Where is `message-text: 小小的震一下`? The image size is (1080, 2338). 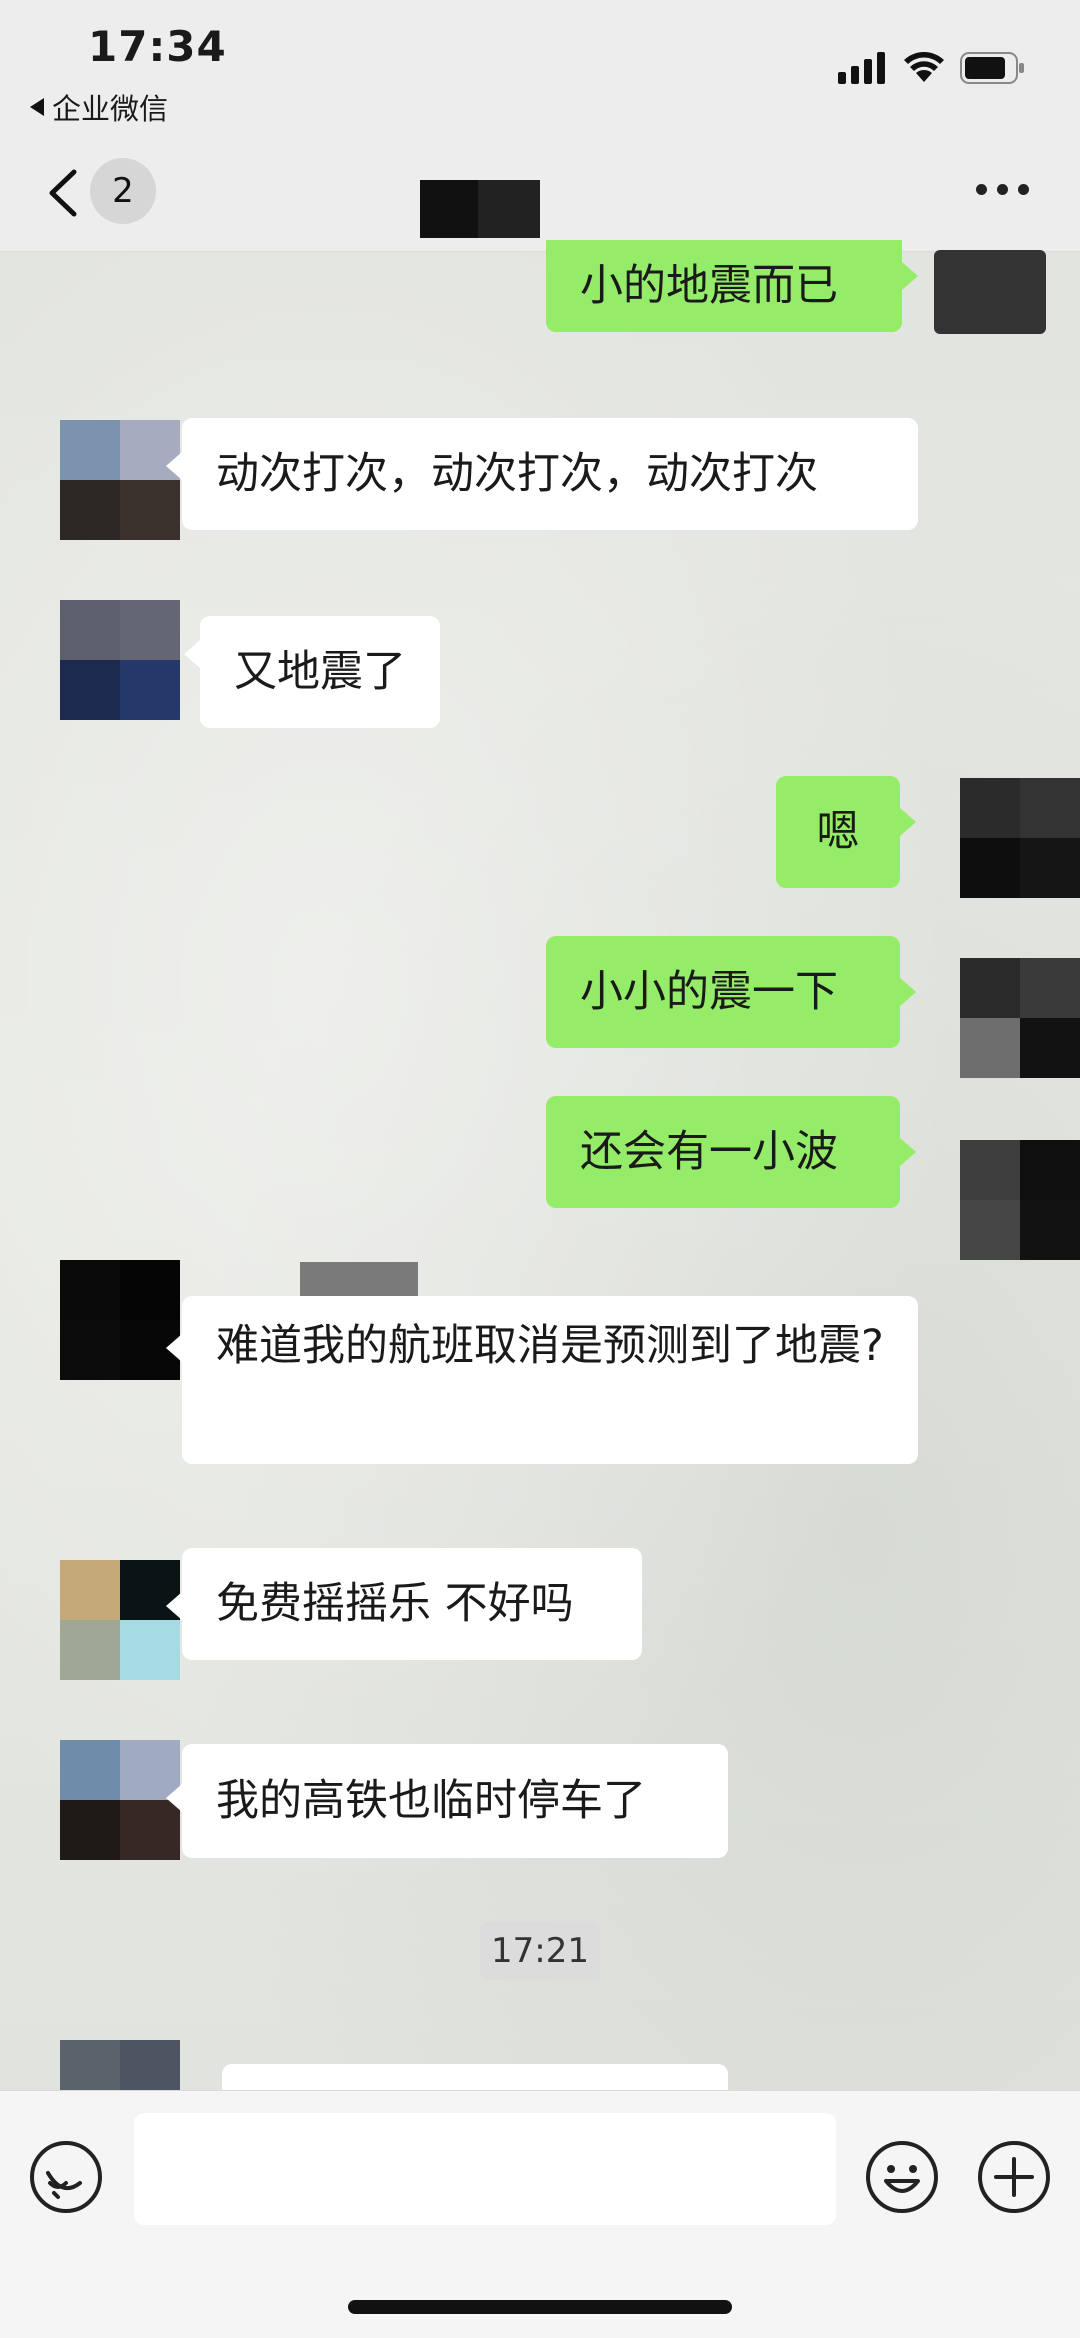
message-text: 小小的震一下 is located at coordinates (709, 992).